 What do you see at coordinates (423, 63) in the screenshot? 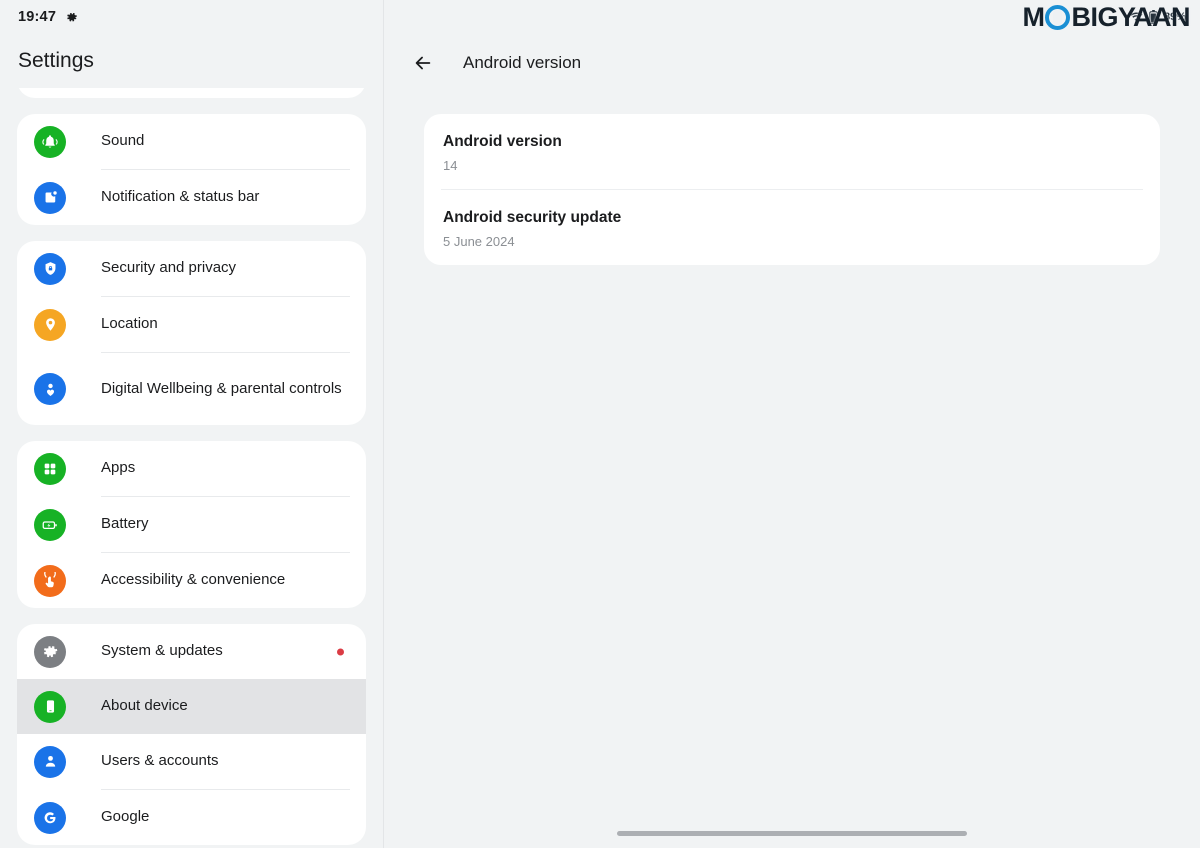
I see `arrow-left-icon` at bounding box center [423, 63].